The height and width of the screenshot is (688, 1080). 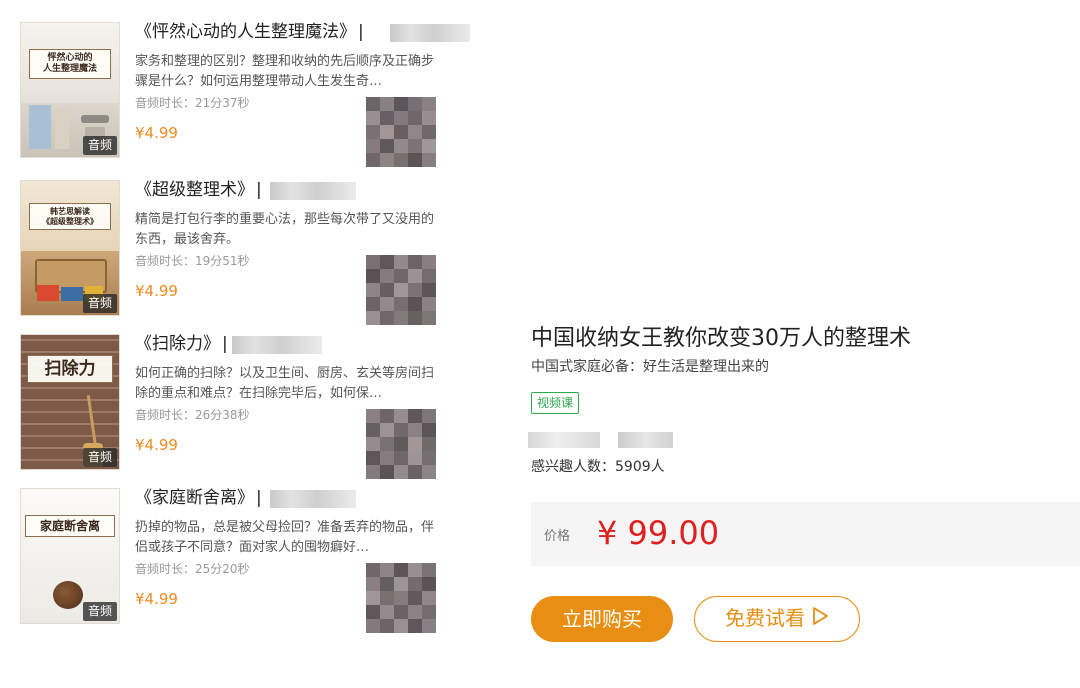 What do you see at coordinates (249, 32) in the screenshot?
I see `course-title: 《怦然心动的人生整理魔法》 |` at bounding box center [249, 32].